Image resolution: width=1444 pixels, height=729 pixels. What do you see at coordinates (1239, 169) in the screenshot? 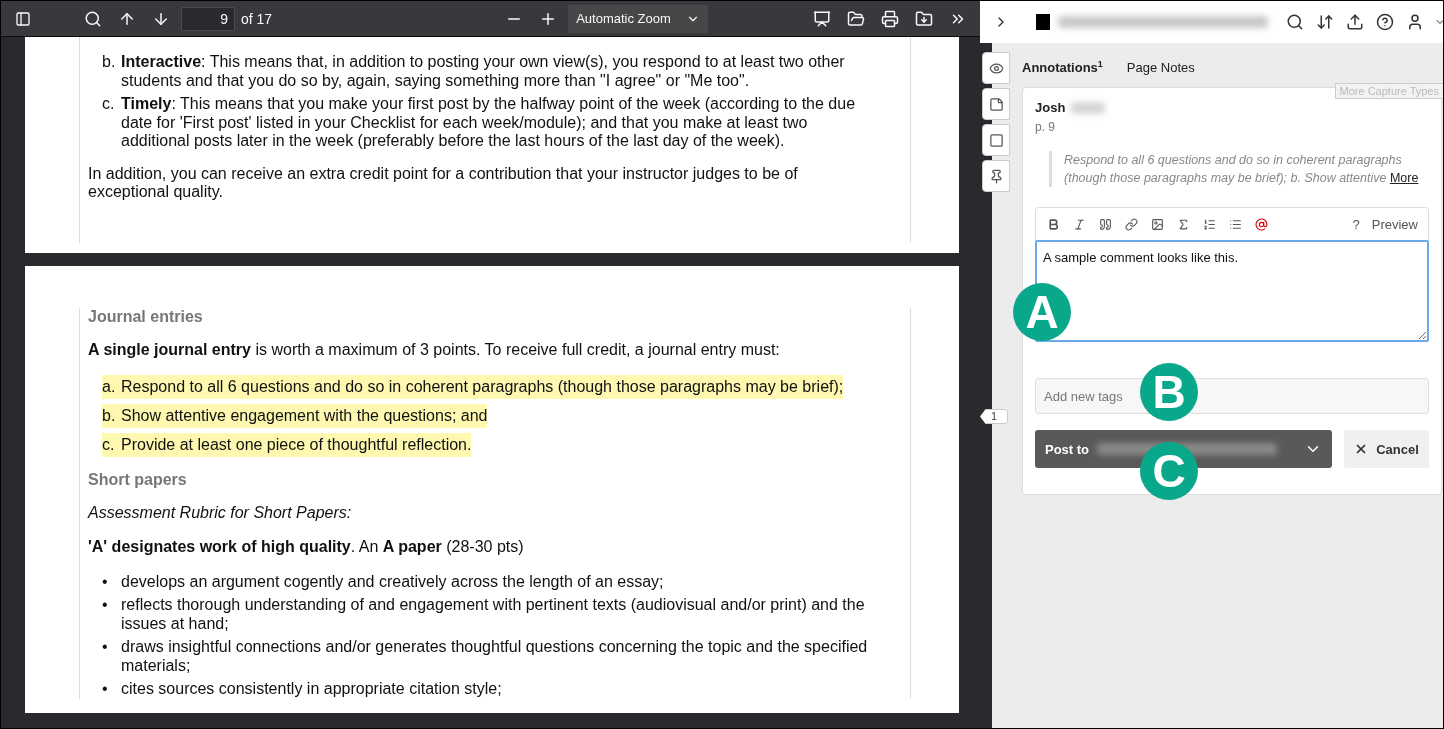
I see `quoted-text: Respond to all 6 questions and do so in coherent paragraphs (though those paragraphs may be brief); b. Show attentive More` at bounding box center [1239, 169].